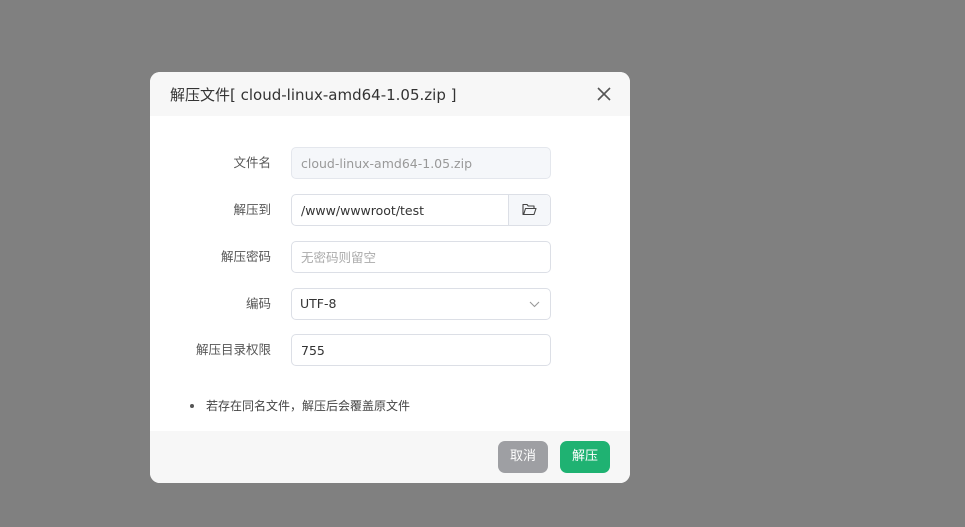 The width and height of the screenshot is (965, 527). I want to click on form-row-filename: 文件名, so click(390, 163).